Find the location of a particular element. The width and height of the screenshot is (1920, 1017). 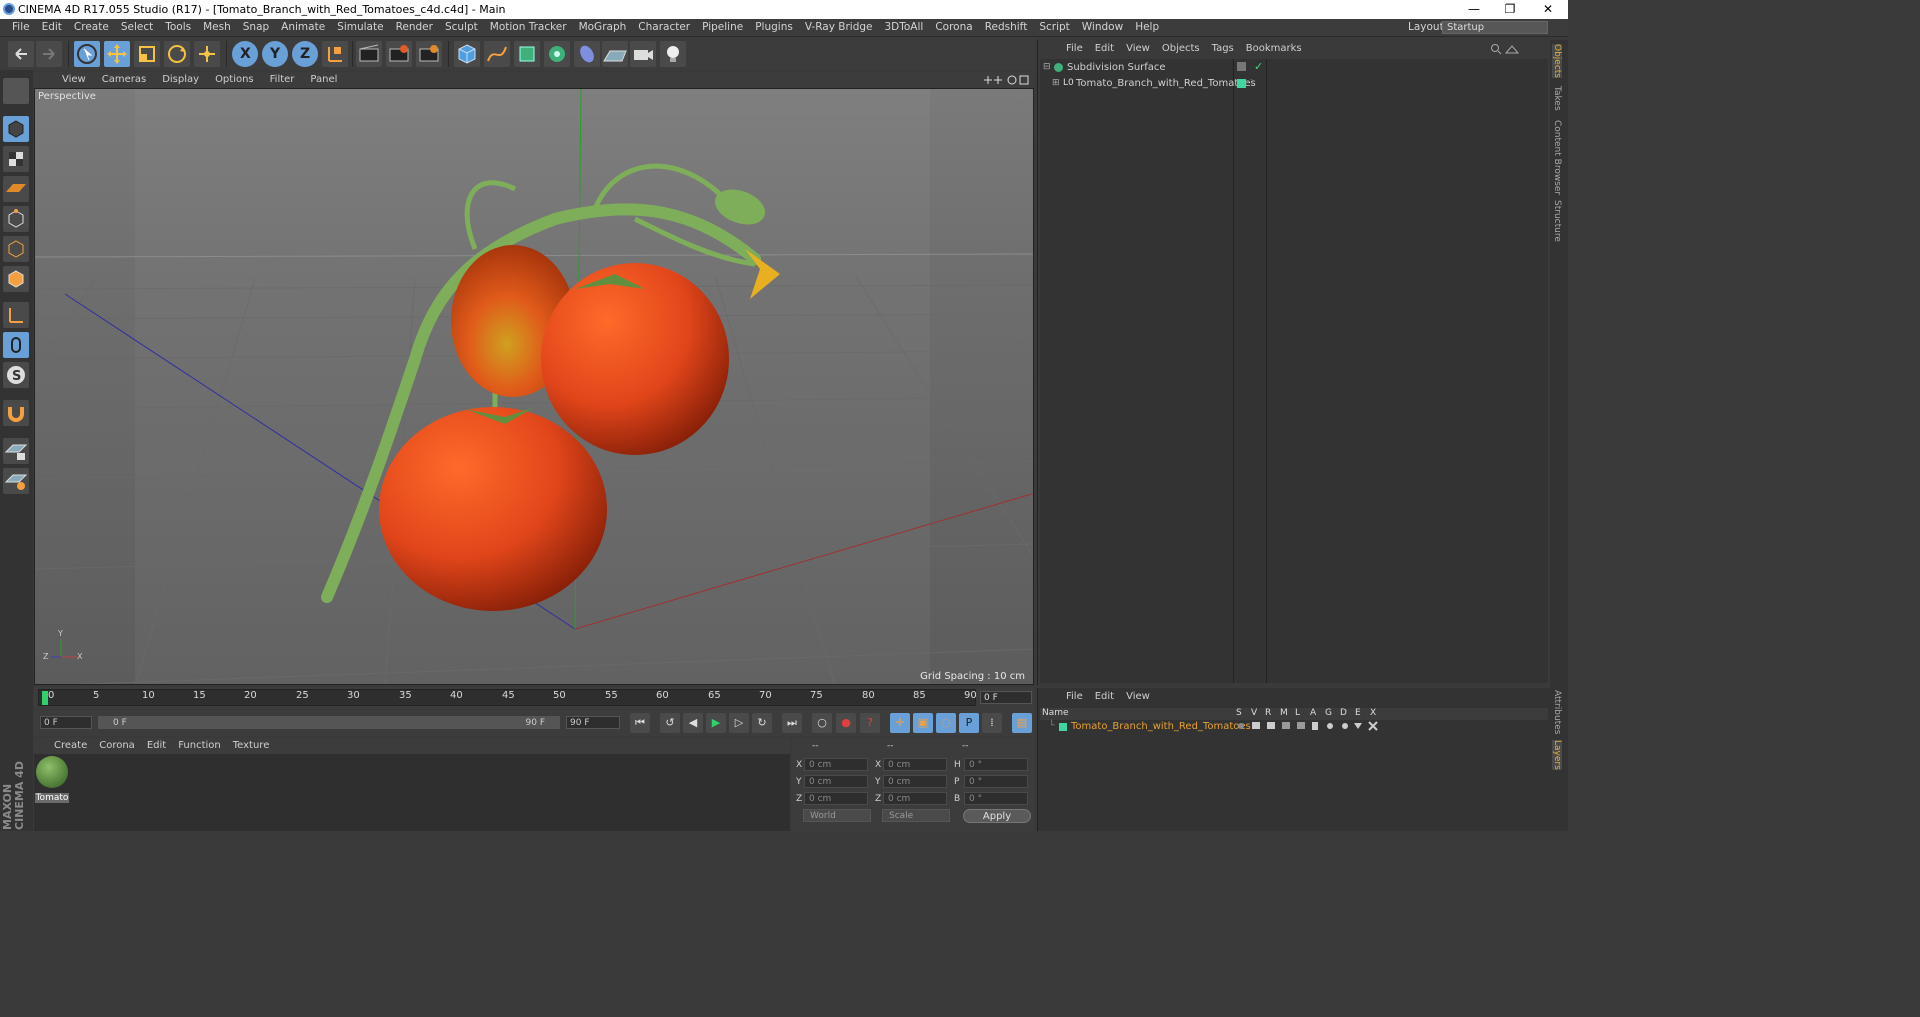

autokey-icon: ? is located at coordinates (870, 723).